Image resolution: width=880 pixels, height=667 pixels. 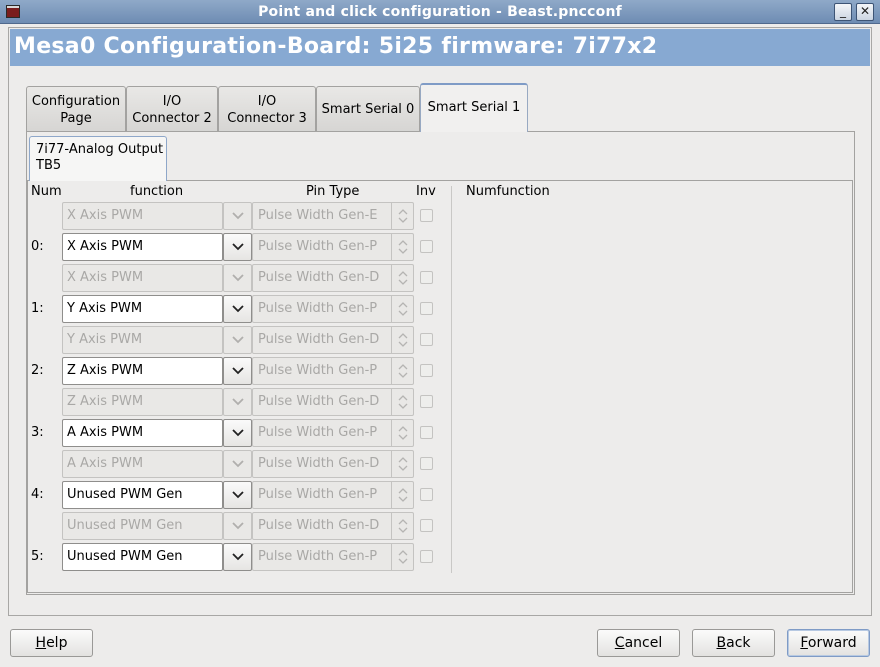 What do you see at coordinates (643, 643) in the screenshot?
I see `cancel-label: ancel` at bounding box center [643, 643].